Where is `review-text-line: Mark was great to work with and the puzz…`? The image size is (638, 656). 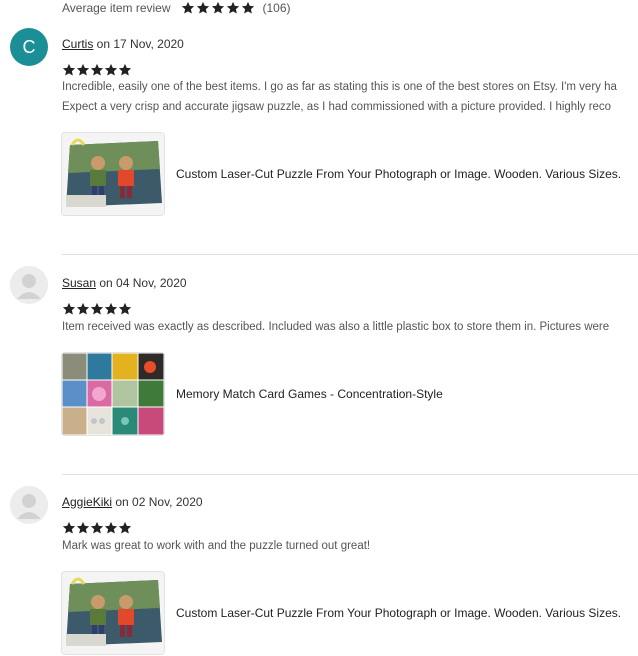 review-text-line: Mark was great to work with and the puzz… is located at coordinates (216, 546).